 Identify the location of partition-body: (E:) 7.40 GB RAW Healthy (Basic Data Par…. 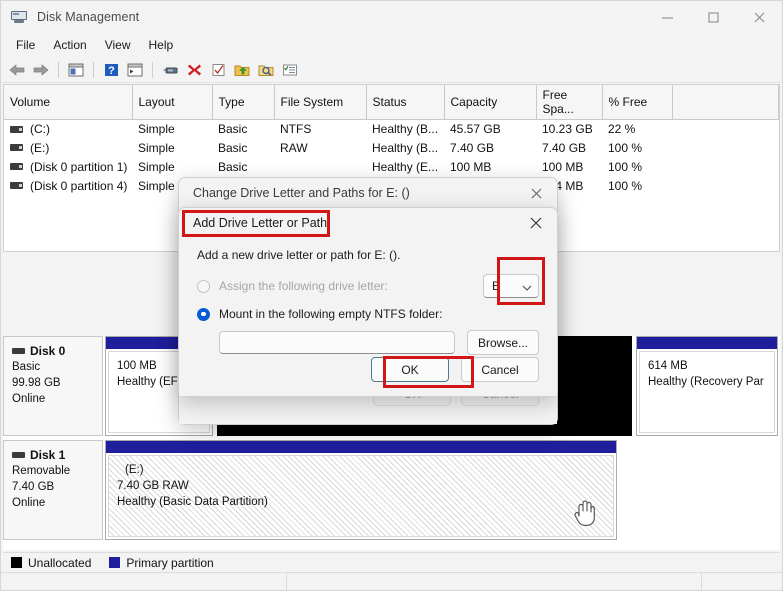
(361, 496).